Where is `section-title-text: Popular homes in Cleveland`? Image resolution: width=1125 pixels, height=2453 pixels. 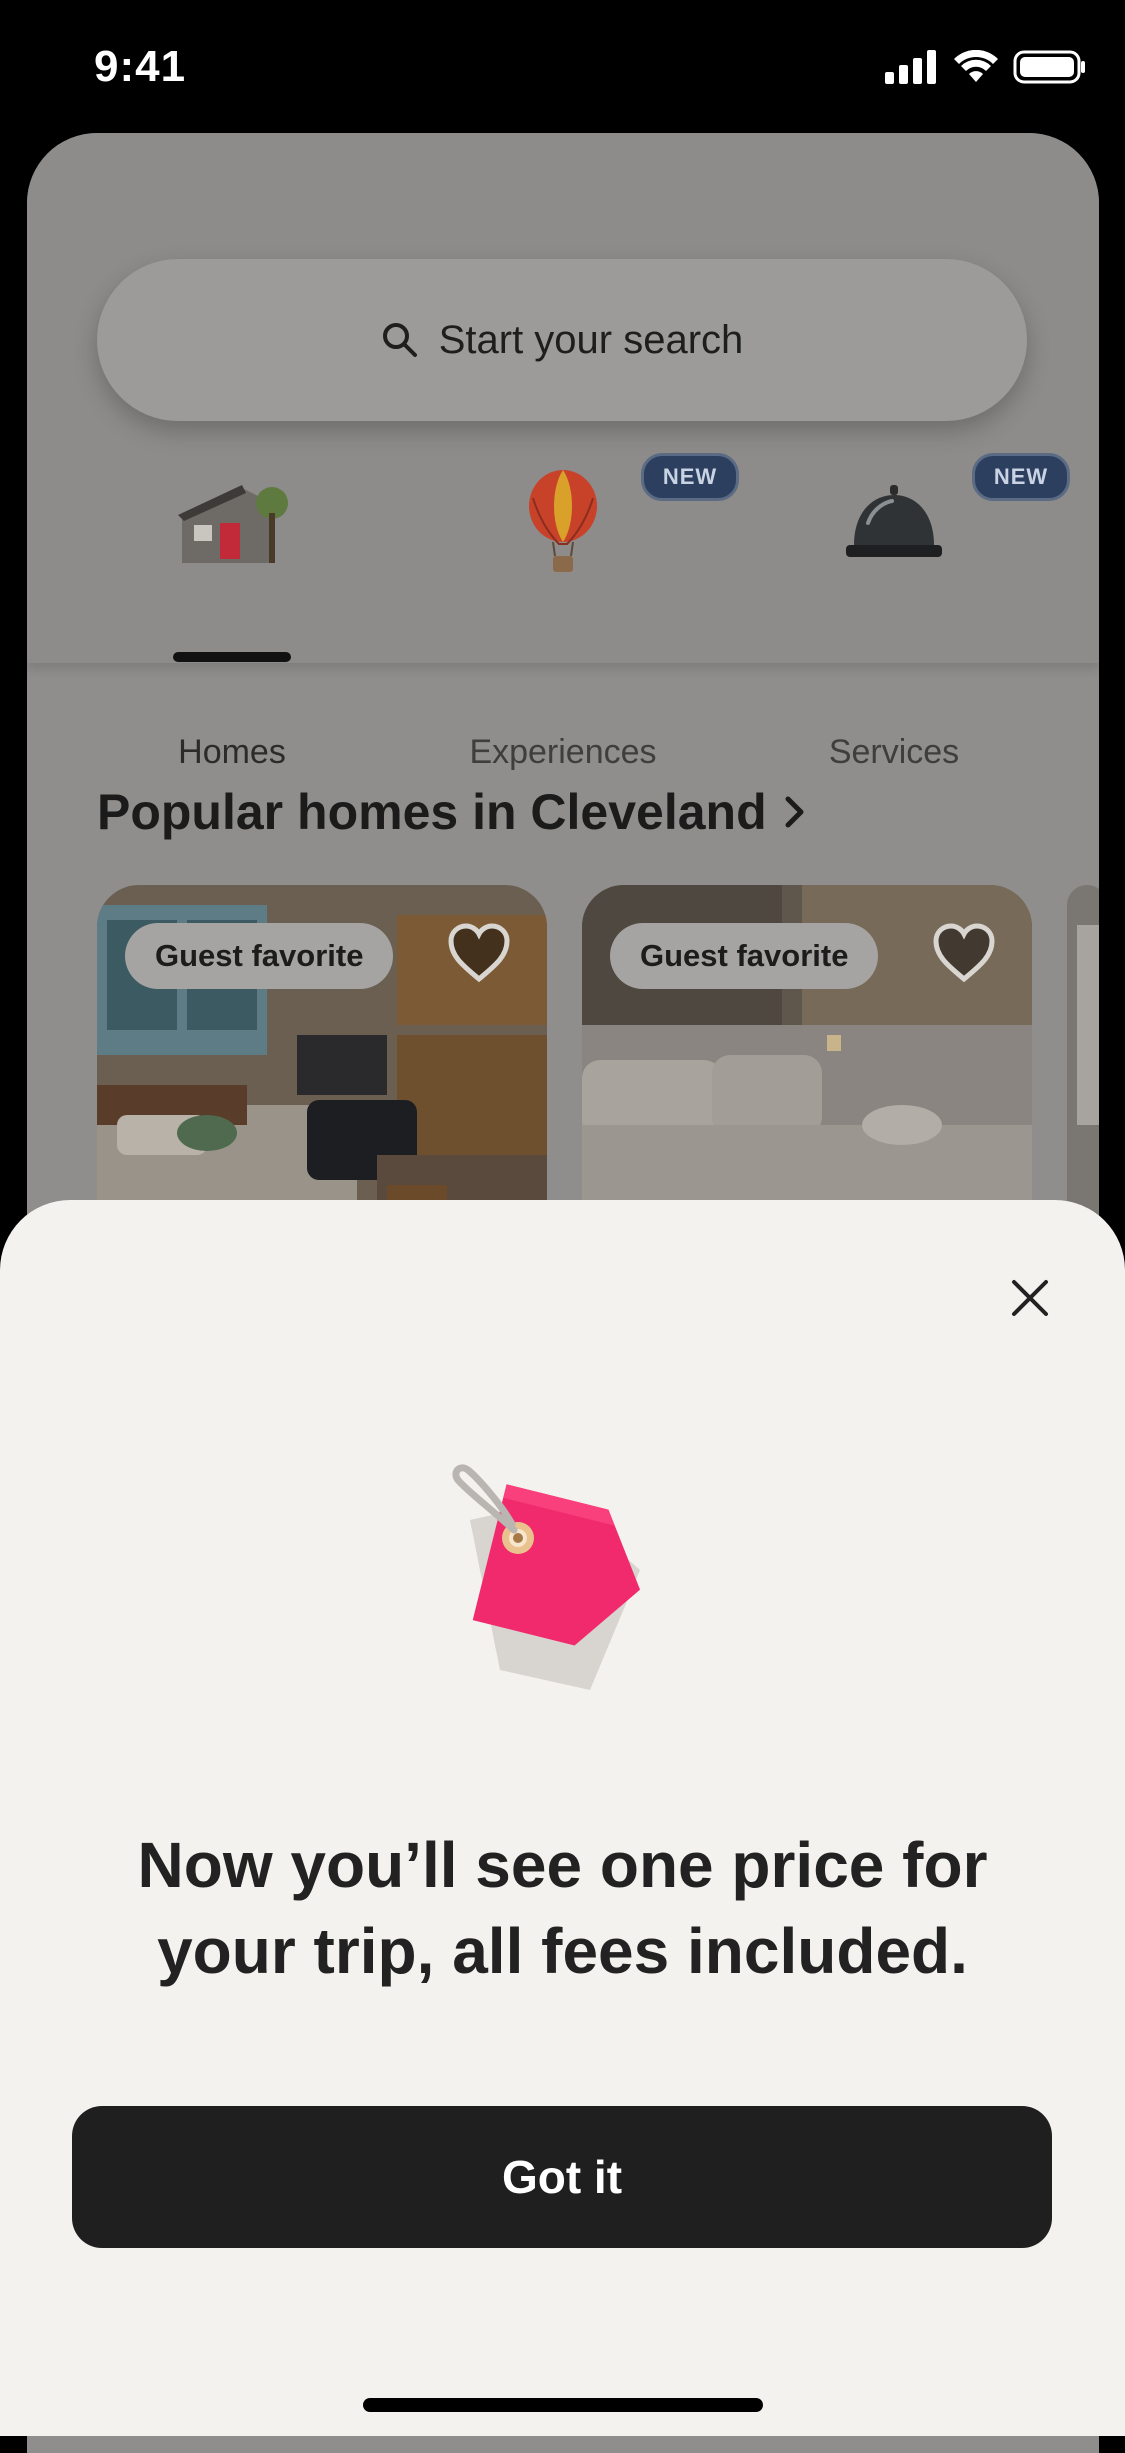 section-title-text: Popular homes in Cleveland is located at coordinates (432, 812).